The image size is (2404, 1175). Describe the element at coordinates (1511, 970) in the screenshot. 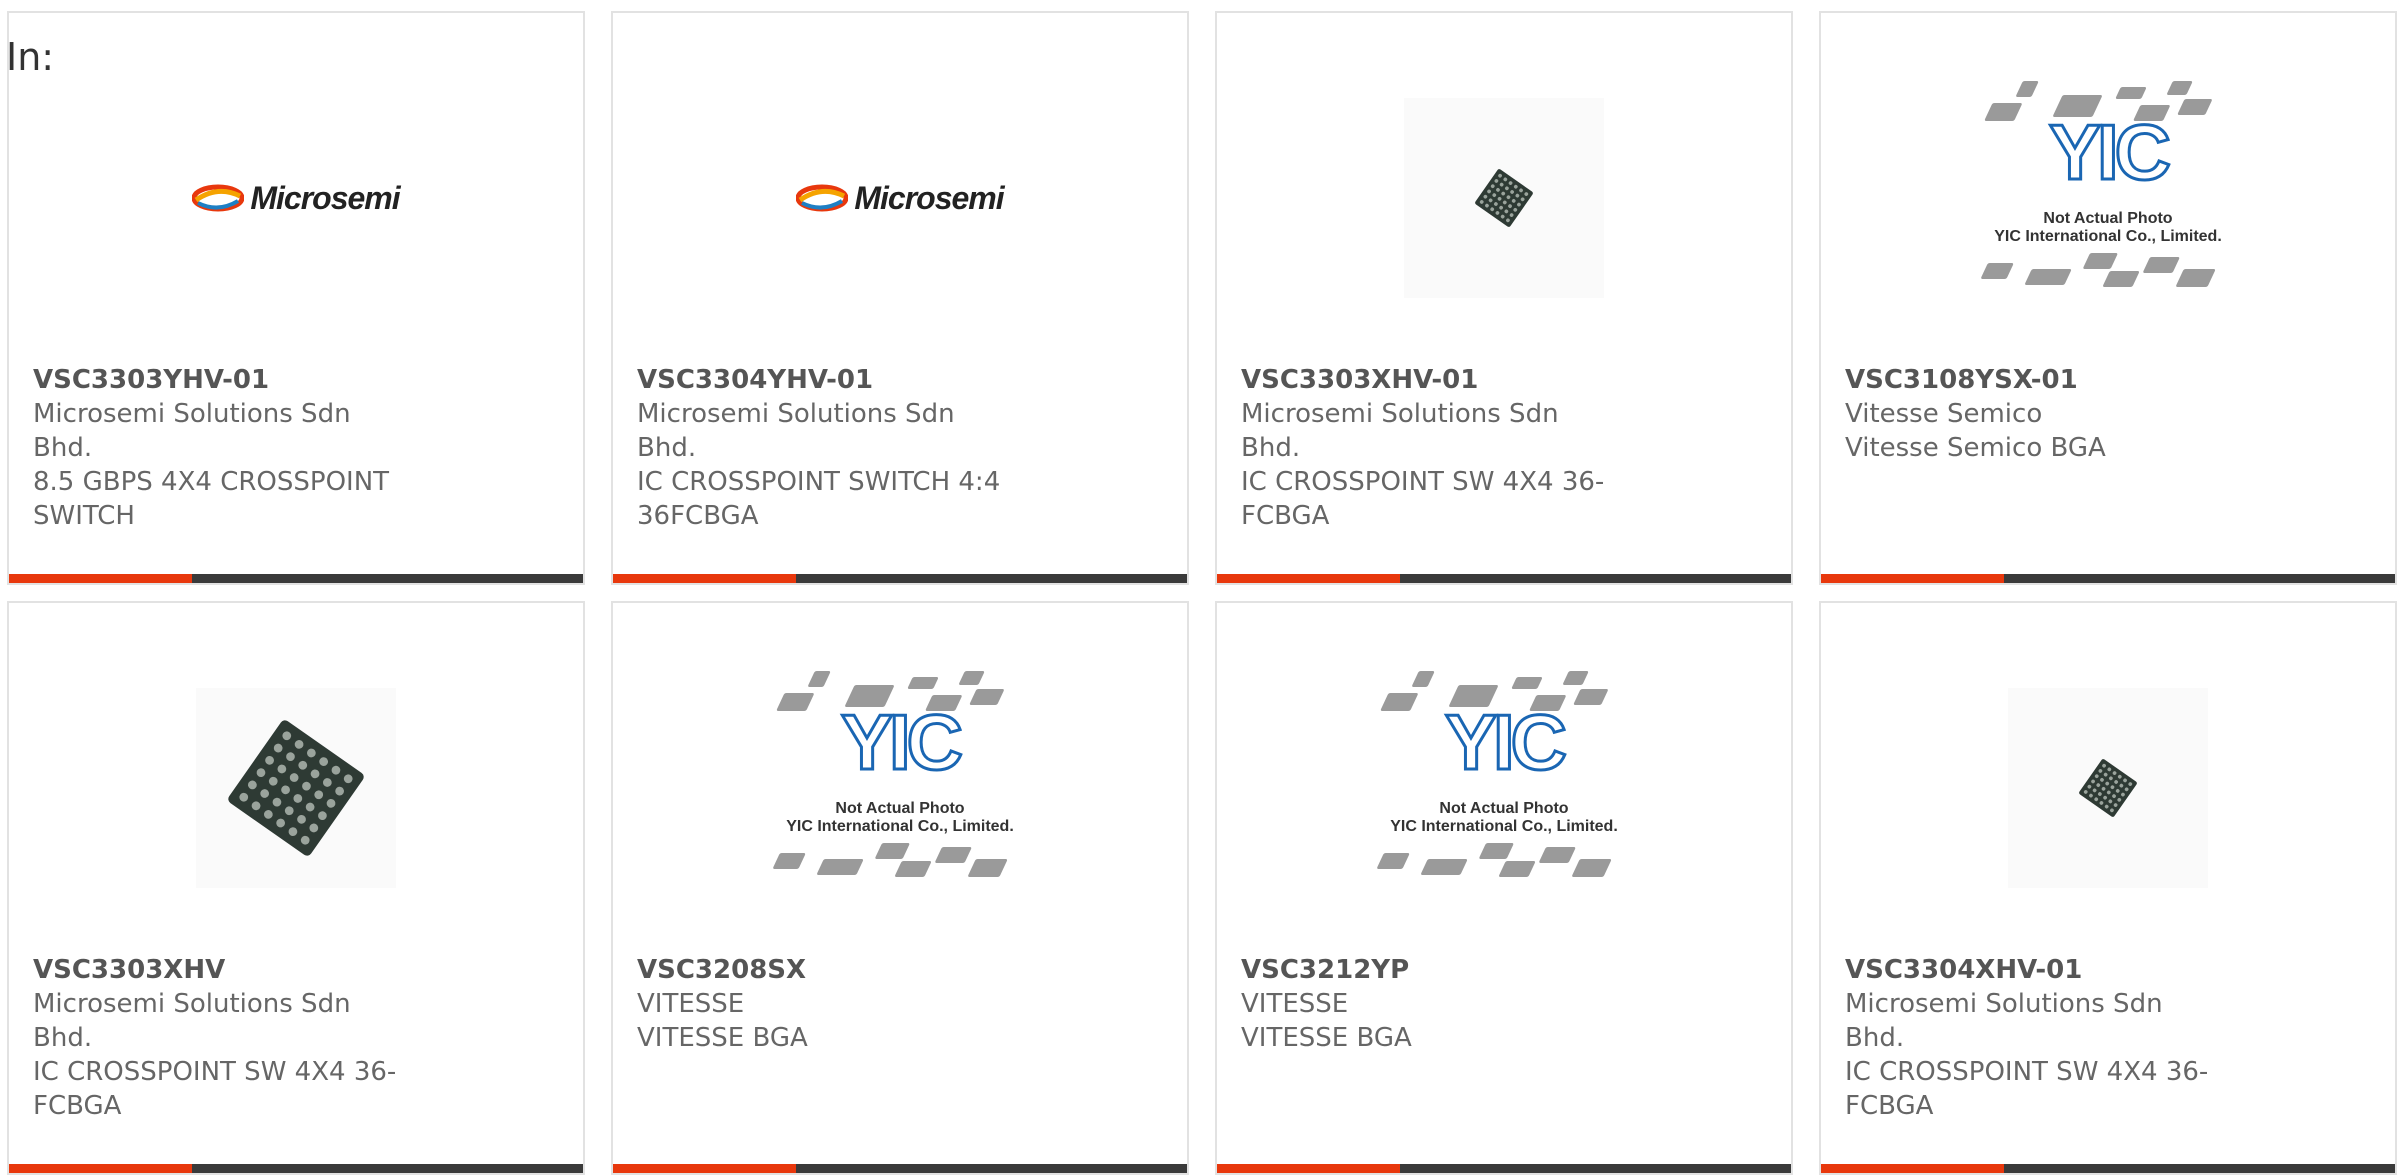

I see `part-number: VSC3212YP` at that location.